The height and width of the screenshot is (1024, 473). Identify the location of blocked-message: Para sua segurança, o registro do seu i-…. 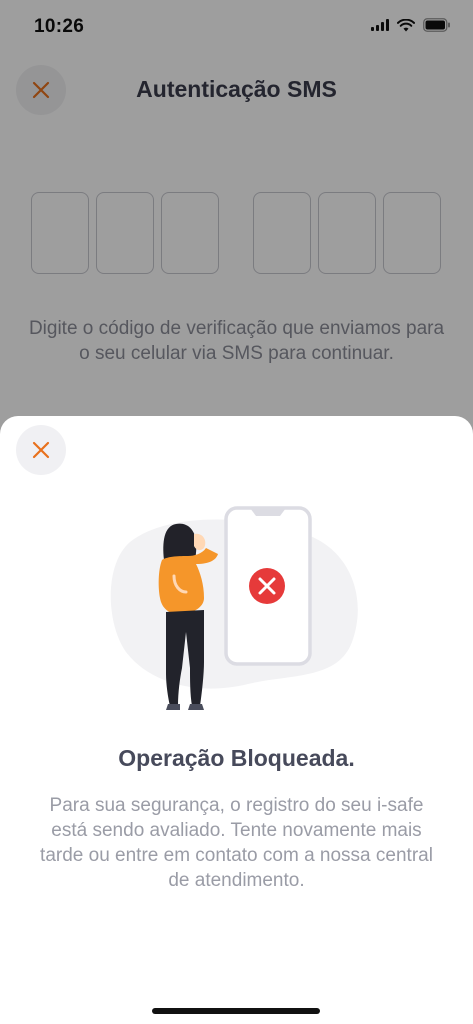
(236, 843).